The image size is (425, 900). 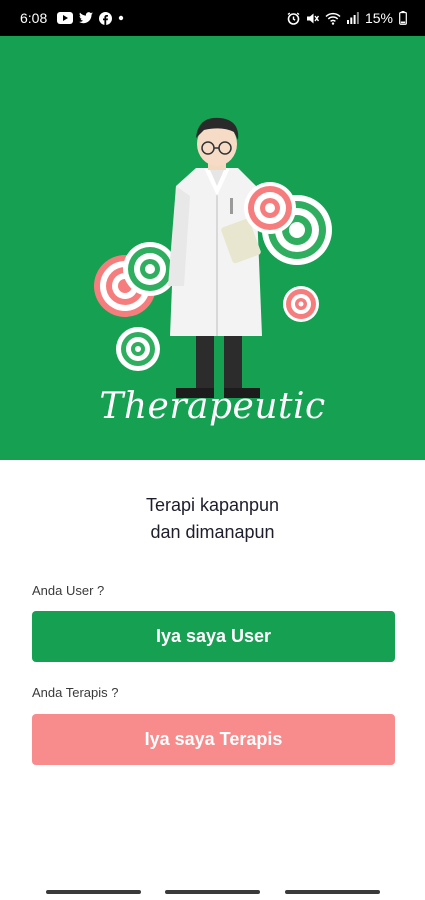 I want to click on twitter-icon, so click(x=86, y=18).